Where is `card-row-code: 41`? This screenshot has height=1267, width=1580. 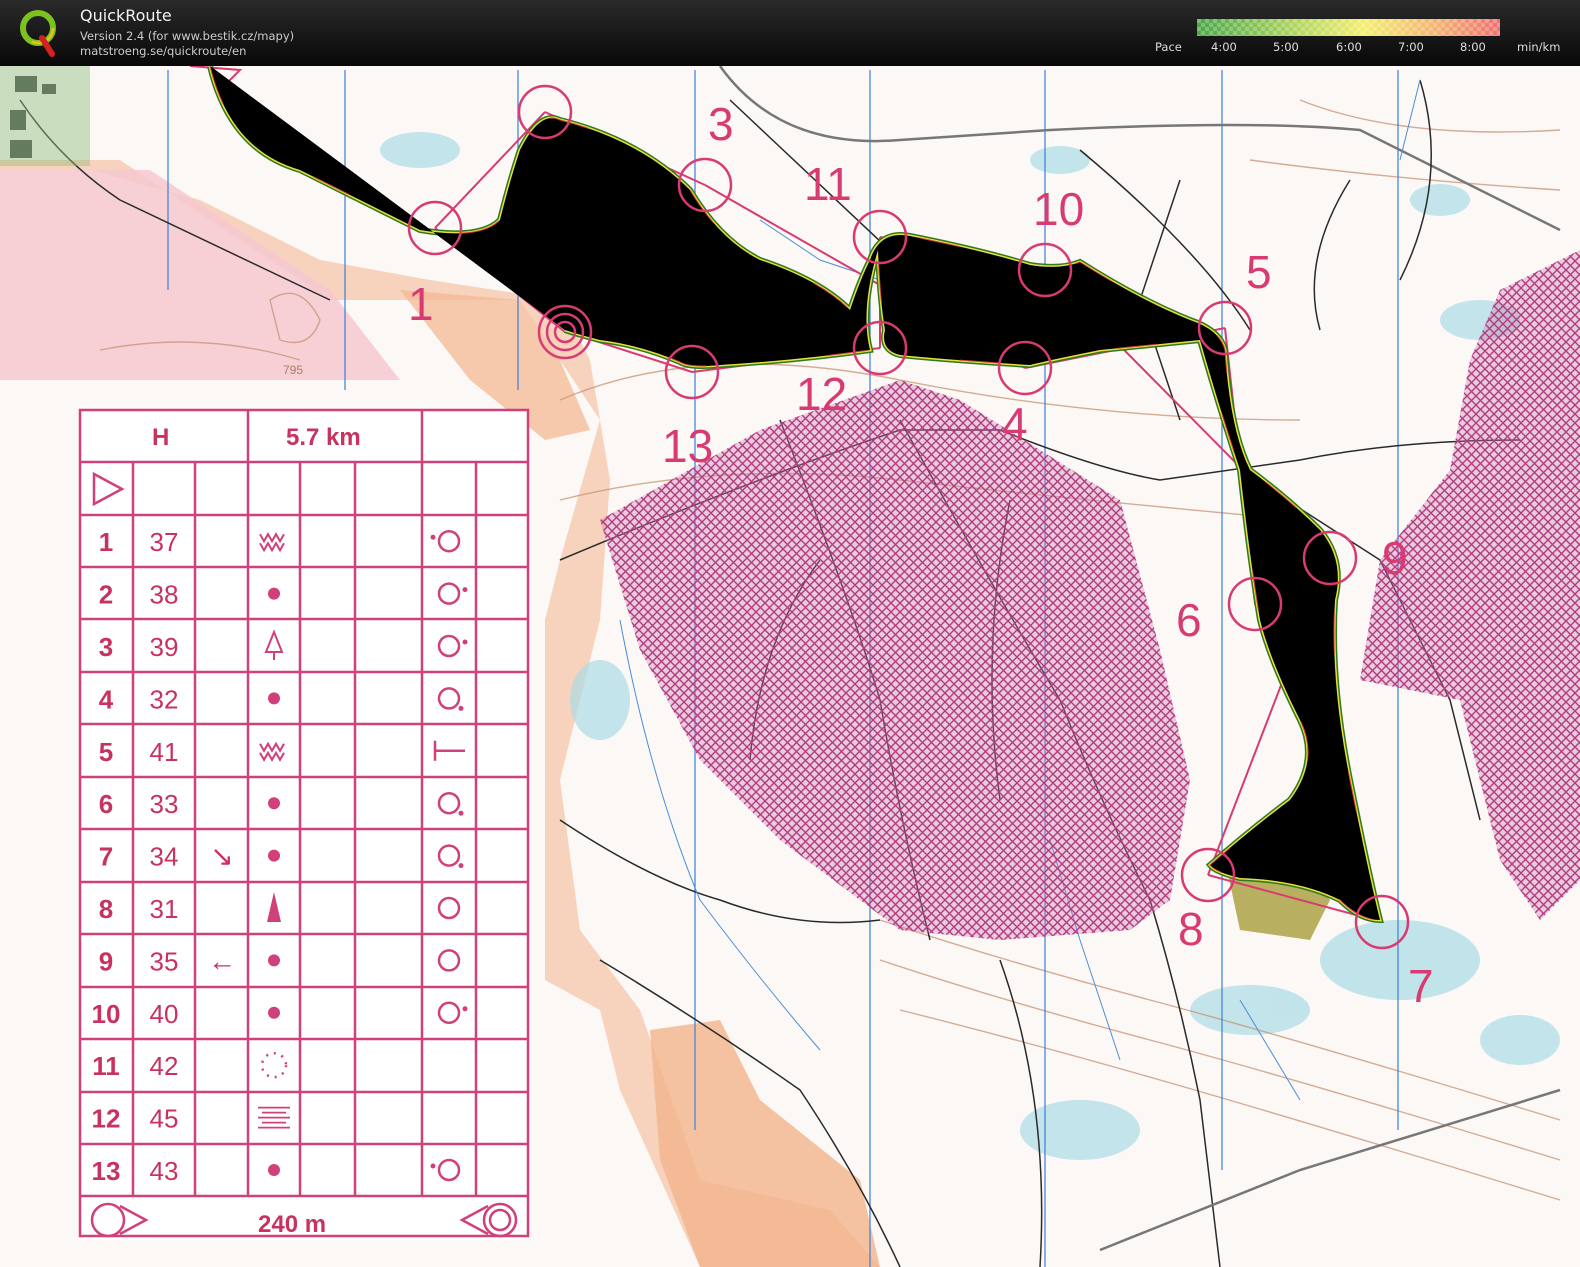
card-row-code: 41 is located at coordinates (164, 752).